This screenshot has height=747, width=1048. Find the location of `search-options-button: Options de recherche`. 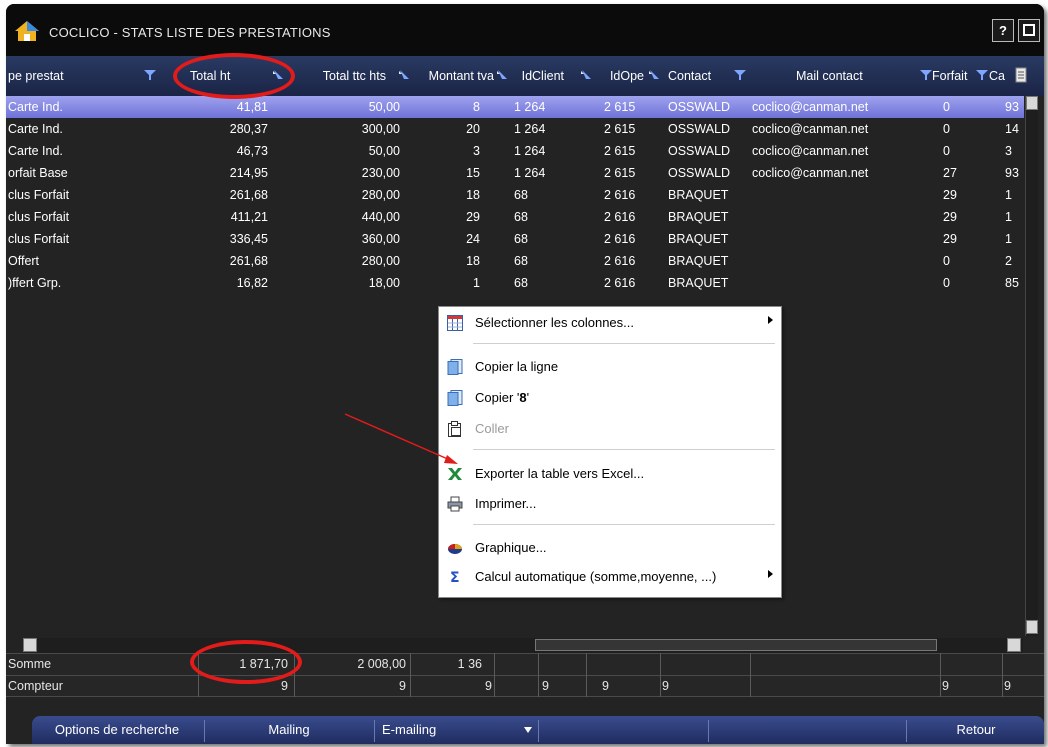

search-options-button: Options de recherche is located at coordinates (117, 730).